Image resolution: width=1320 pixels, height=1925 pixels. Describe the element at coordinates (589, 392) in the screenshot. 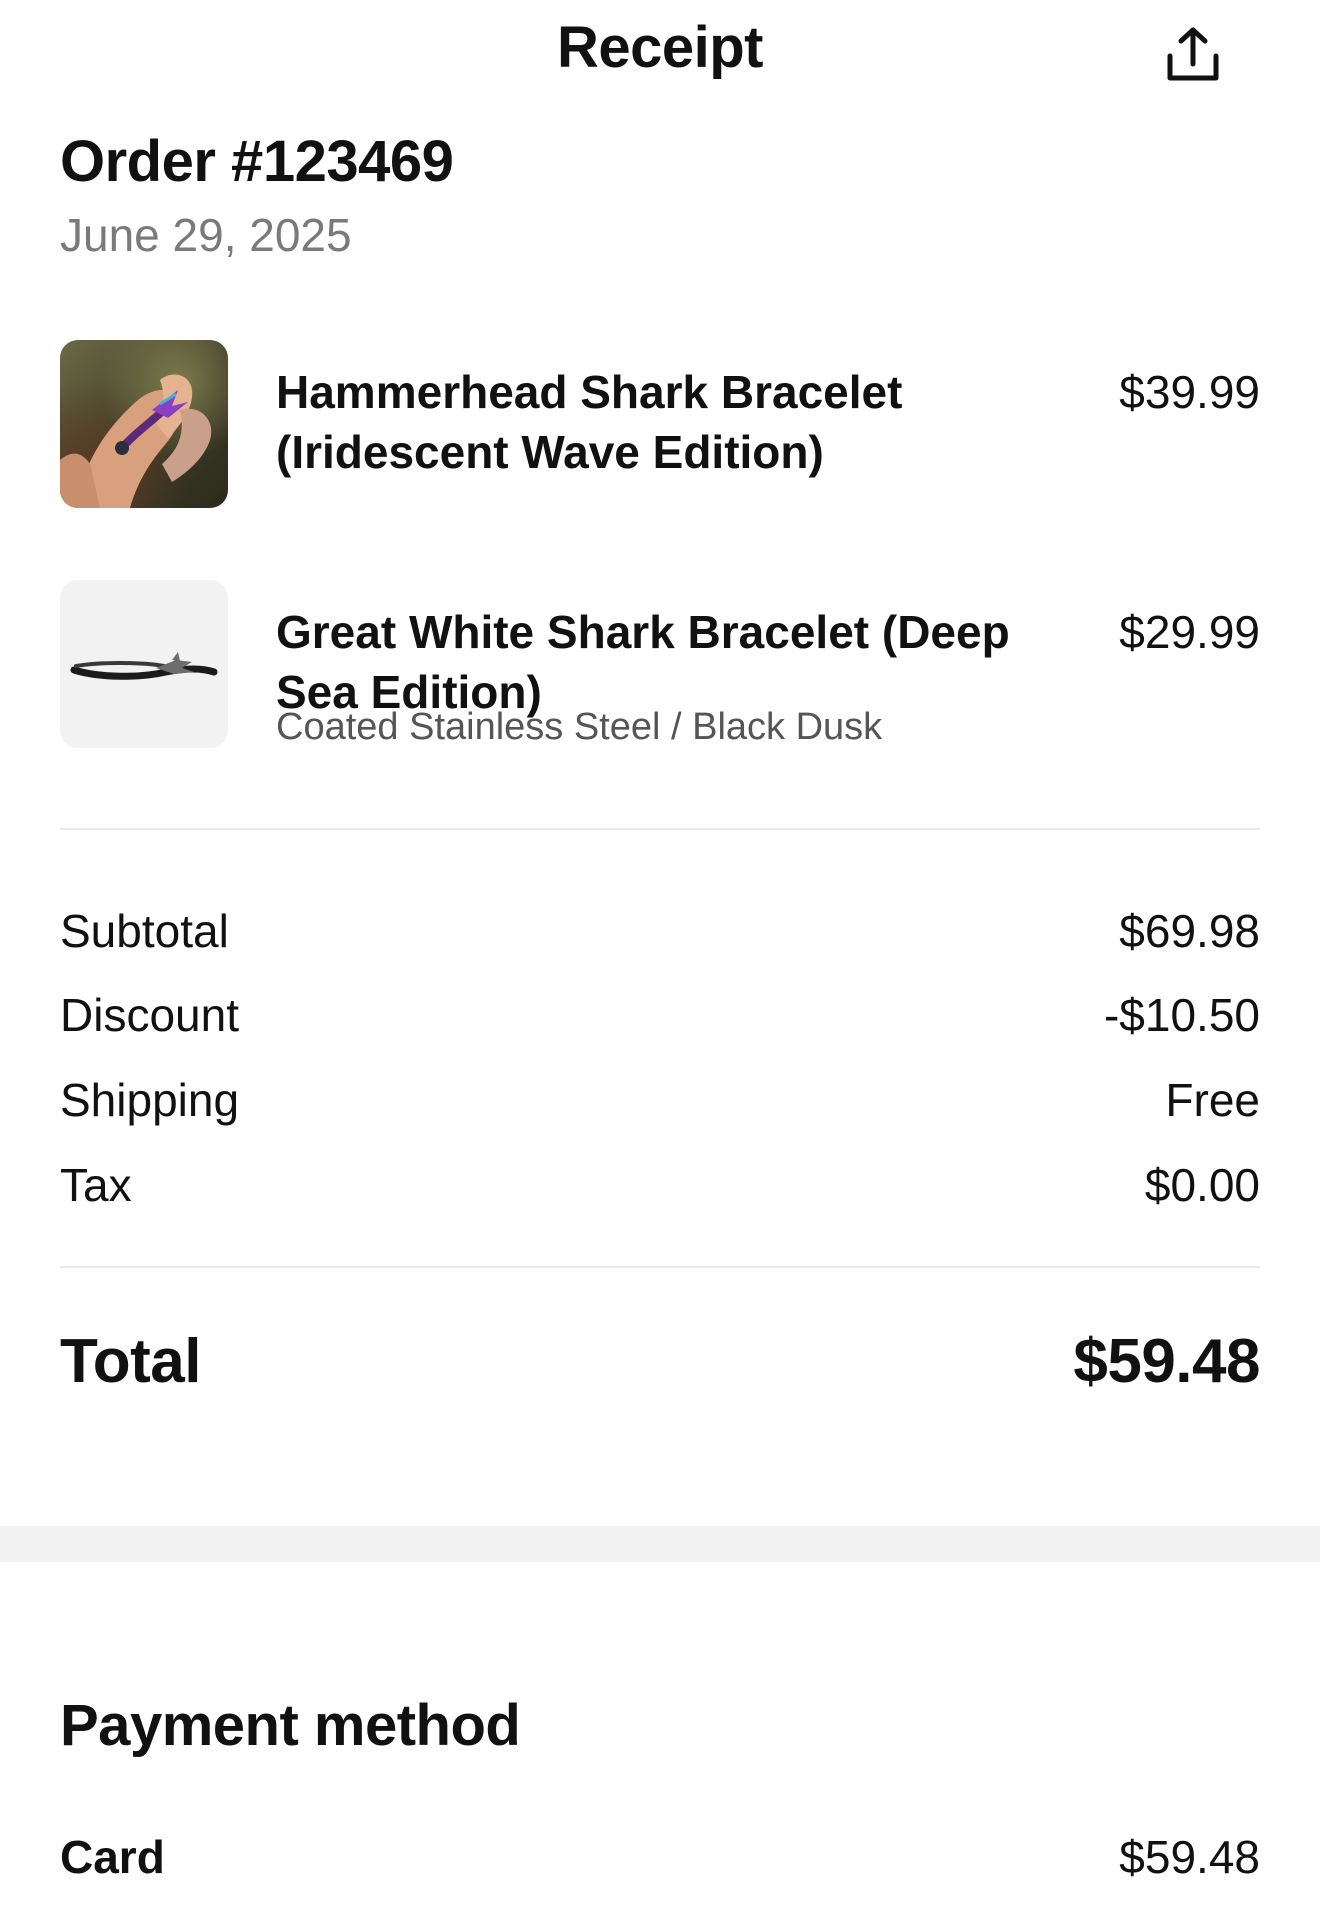

I see `item-name-line: Hammerhead Shark Bracelet` at that location.